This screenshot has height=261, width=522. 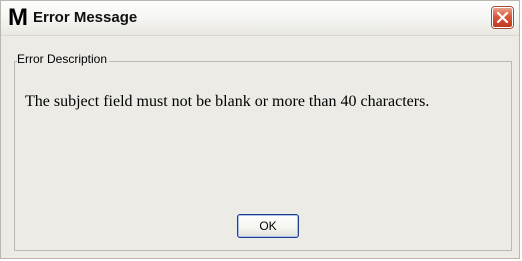 What do you see at coordinates (85, 17) in the screenshot?
I see `window-title: Error Message` at bounding box center [85, 17].